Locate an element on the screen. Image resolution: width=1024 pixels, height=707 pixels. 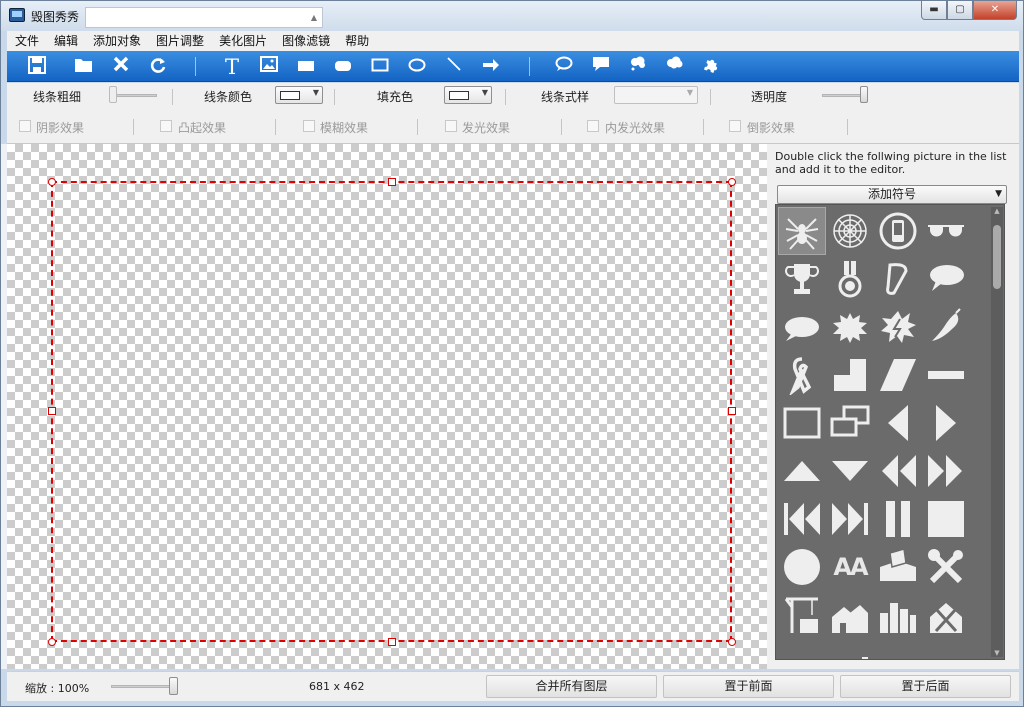
triangle-left-icon is located at coordinates (898, 423).